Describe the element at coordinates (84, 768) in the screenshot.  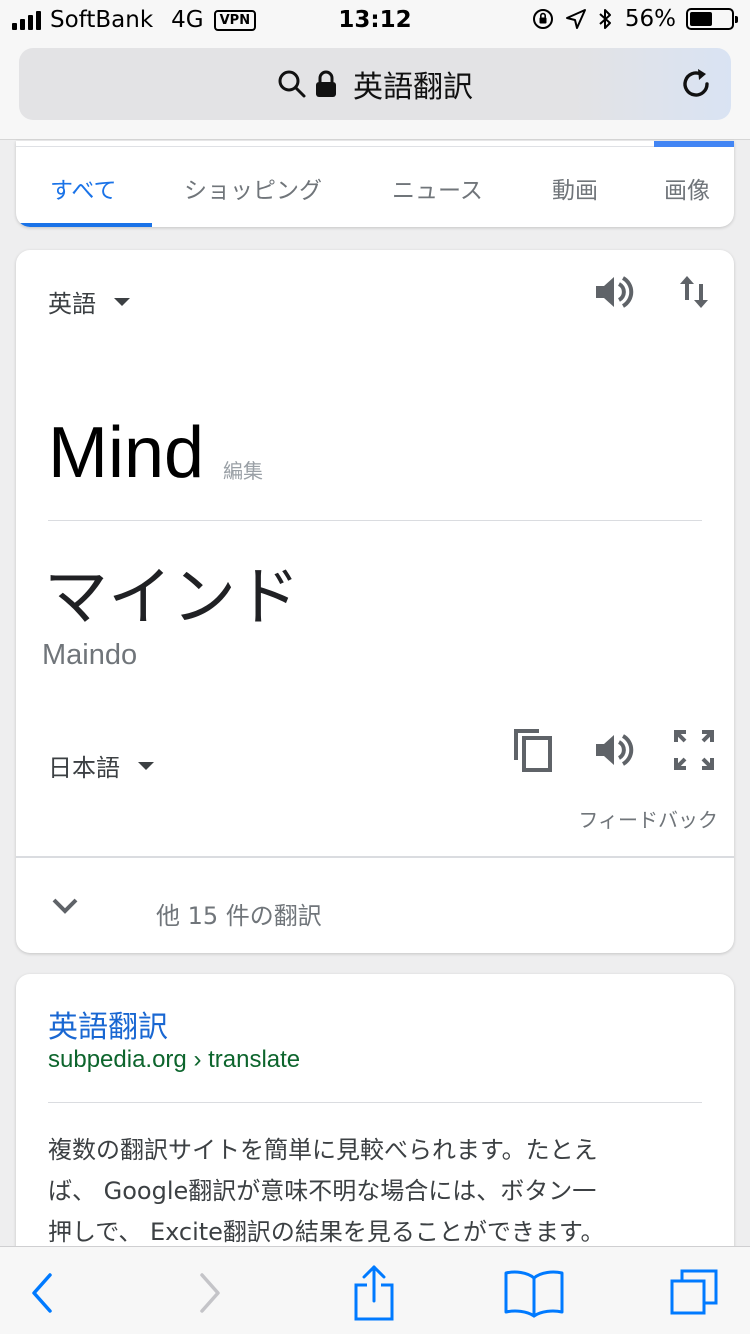
I see `target-language-label: 日本語` at that location.